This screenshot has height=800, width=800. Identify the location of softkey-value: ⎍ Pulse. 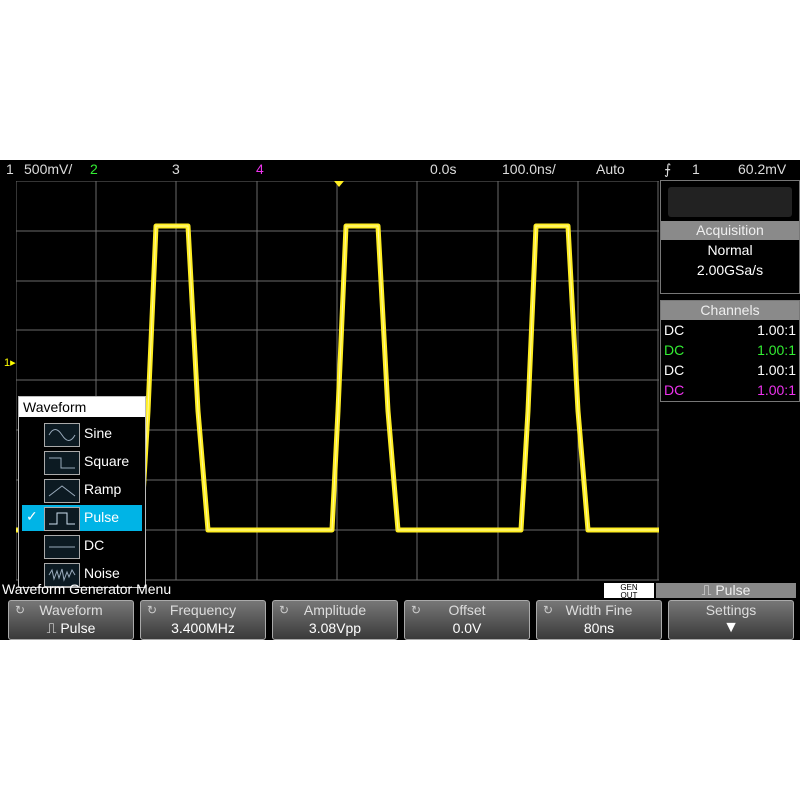
(71, 628).